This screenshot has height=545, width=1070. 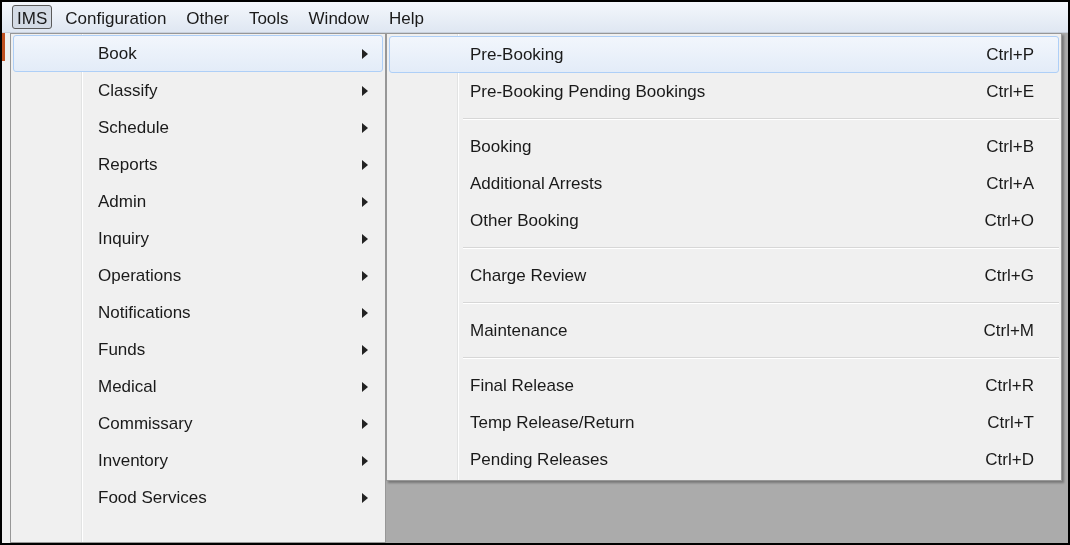 I want to click on menu-item: Medical, so click(x=198, y=386).